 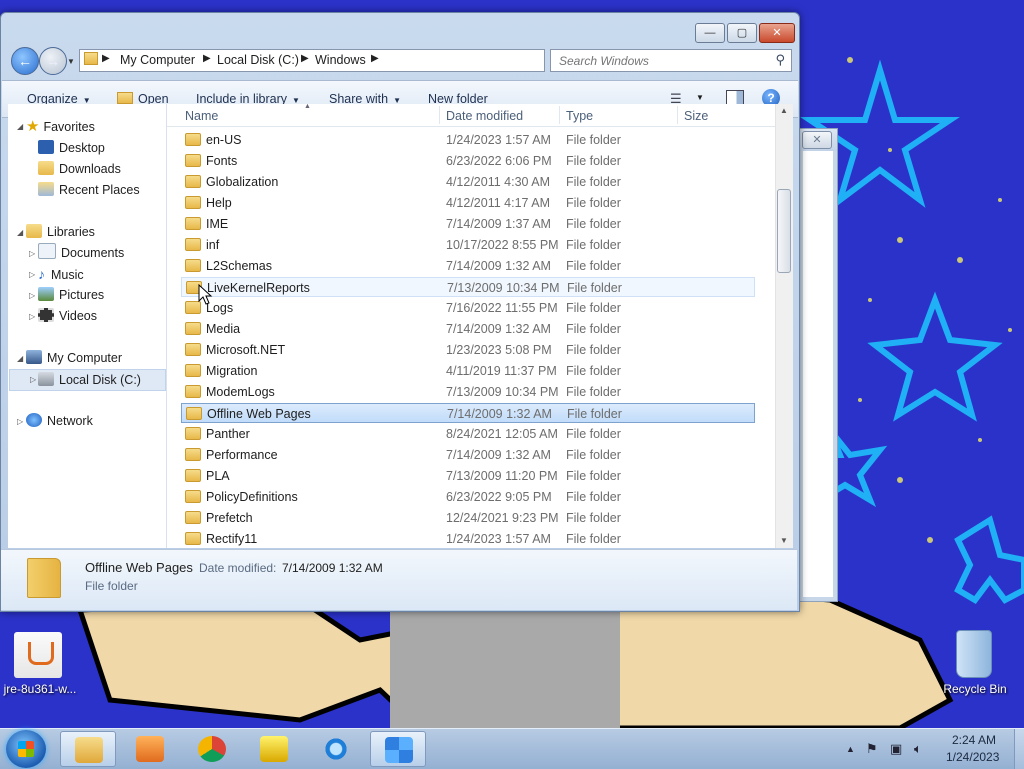 What do you see at coordinates (74, 358) in the screenshot?
I see `nav-my-computer: My Computer` at bounding box center [74, 358].